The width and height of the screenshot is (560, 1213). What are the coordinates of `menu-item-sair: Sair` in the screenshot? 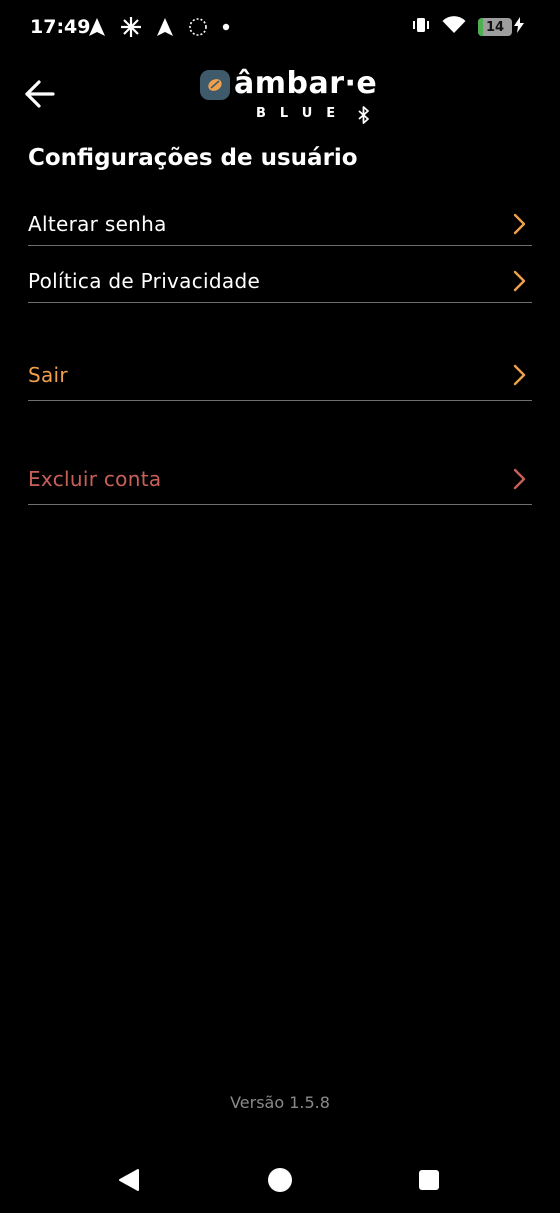 It's located at (280, 375).